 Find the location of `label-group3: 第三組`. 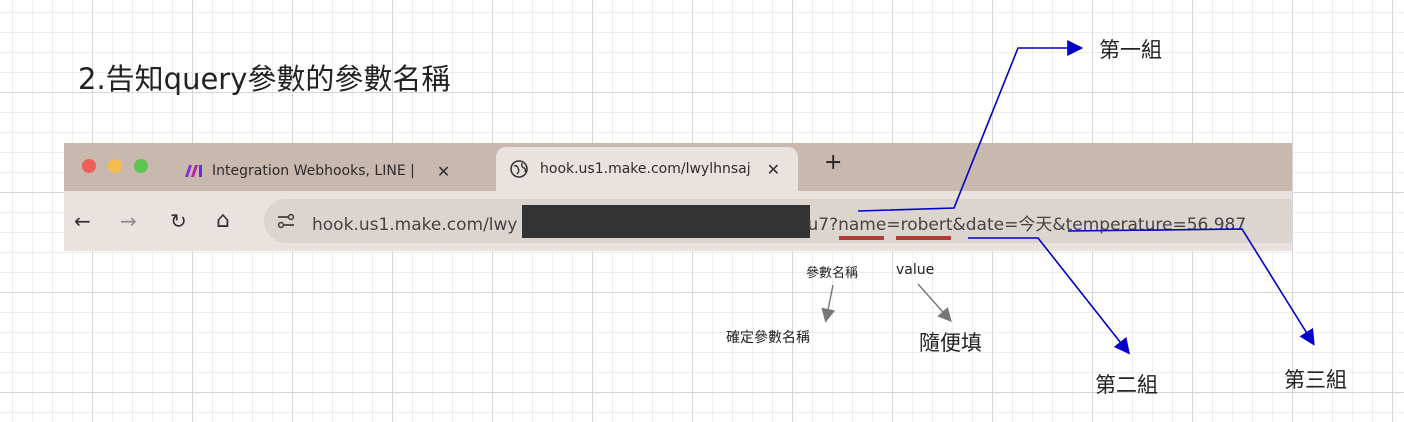

label-group3: 第三組 is located at coordinates (1315, 380).